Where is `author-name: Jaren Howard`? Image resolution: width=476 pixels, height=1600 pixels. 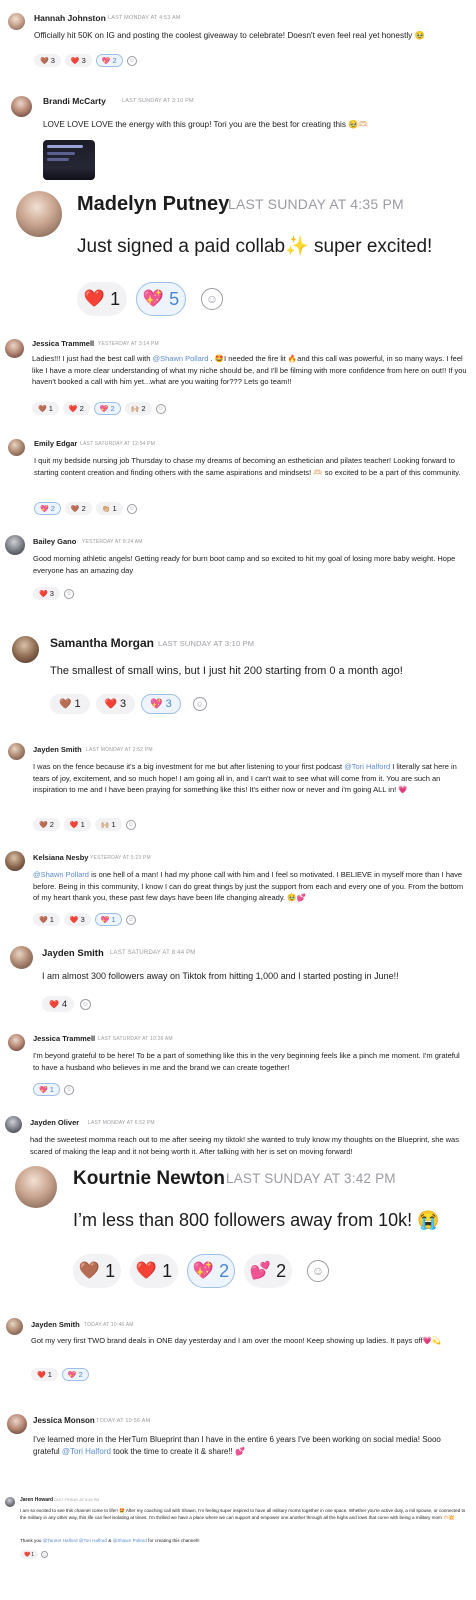
author-name: Jaren Howard is located at coordinates (36, 1500).